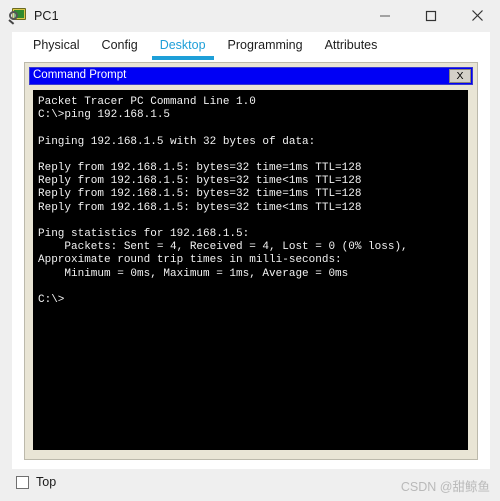 This screenshot has width=500, height=501. I want to click on tab-programming: Programming, so click(265, 45).